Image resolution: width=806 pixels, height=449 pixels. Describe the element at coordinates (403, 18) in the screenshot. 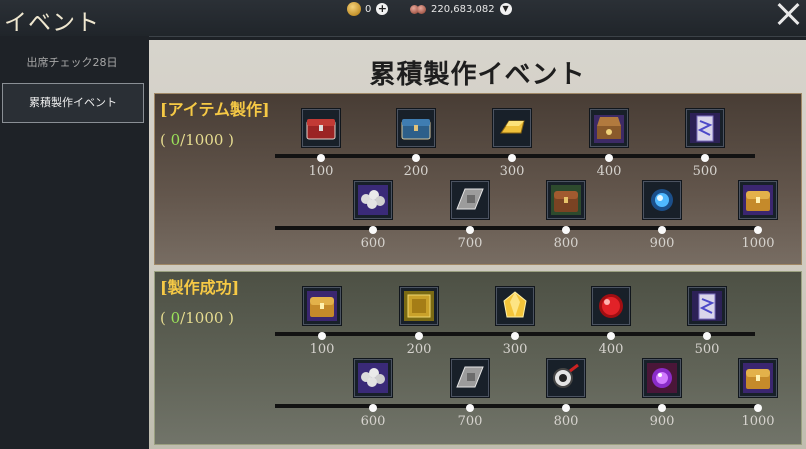

I see `top-bar: イベント 0 + 220,683,082 ▼` at that location.